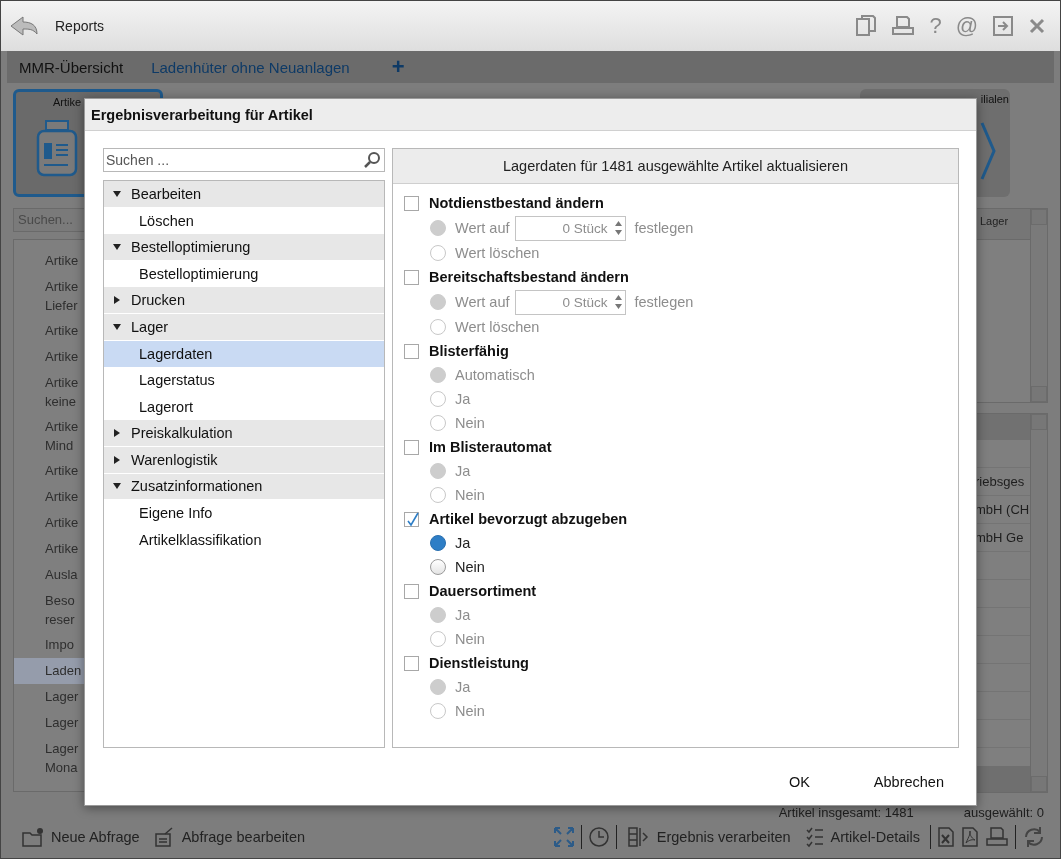 Image resolution: width=1061 pixels, height=859 pixels. I want to click on radio-label: Automatisch, so click(495, 375).